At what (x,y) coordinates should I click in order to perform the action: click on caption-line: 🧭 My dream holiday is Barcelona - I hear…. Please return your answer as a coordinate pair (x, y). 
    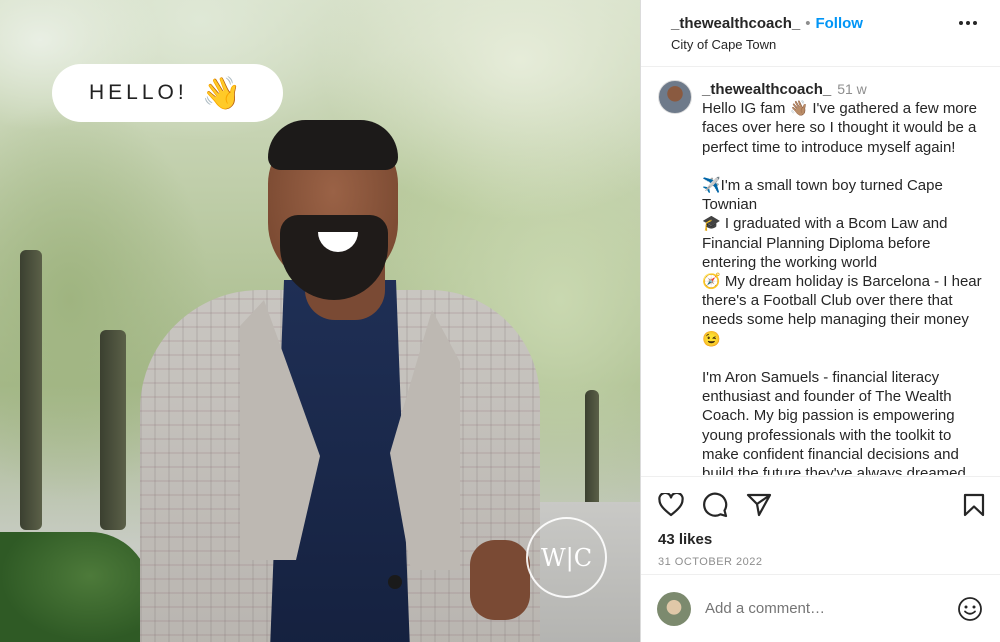
    Looking at the image, I should click on (842, 310).